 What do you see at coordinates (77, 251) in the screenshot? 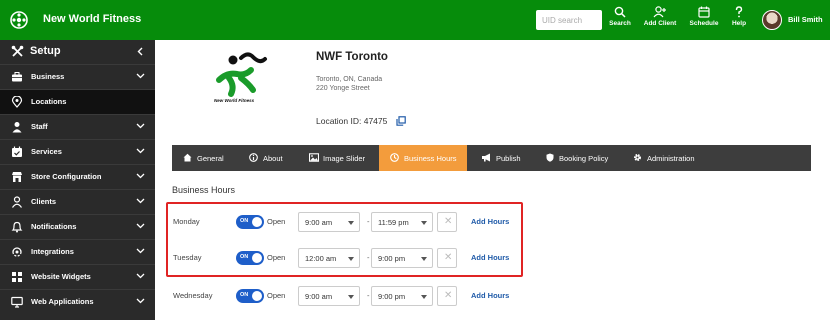
I see `sidebar-item-integrations: Integrations` at bounding box center [77, 251].